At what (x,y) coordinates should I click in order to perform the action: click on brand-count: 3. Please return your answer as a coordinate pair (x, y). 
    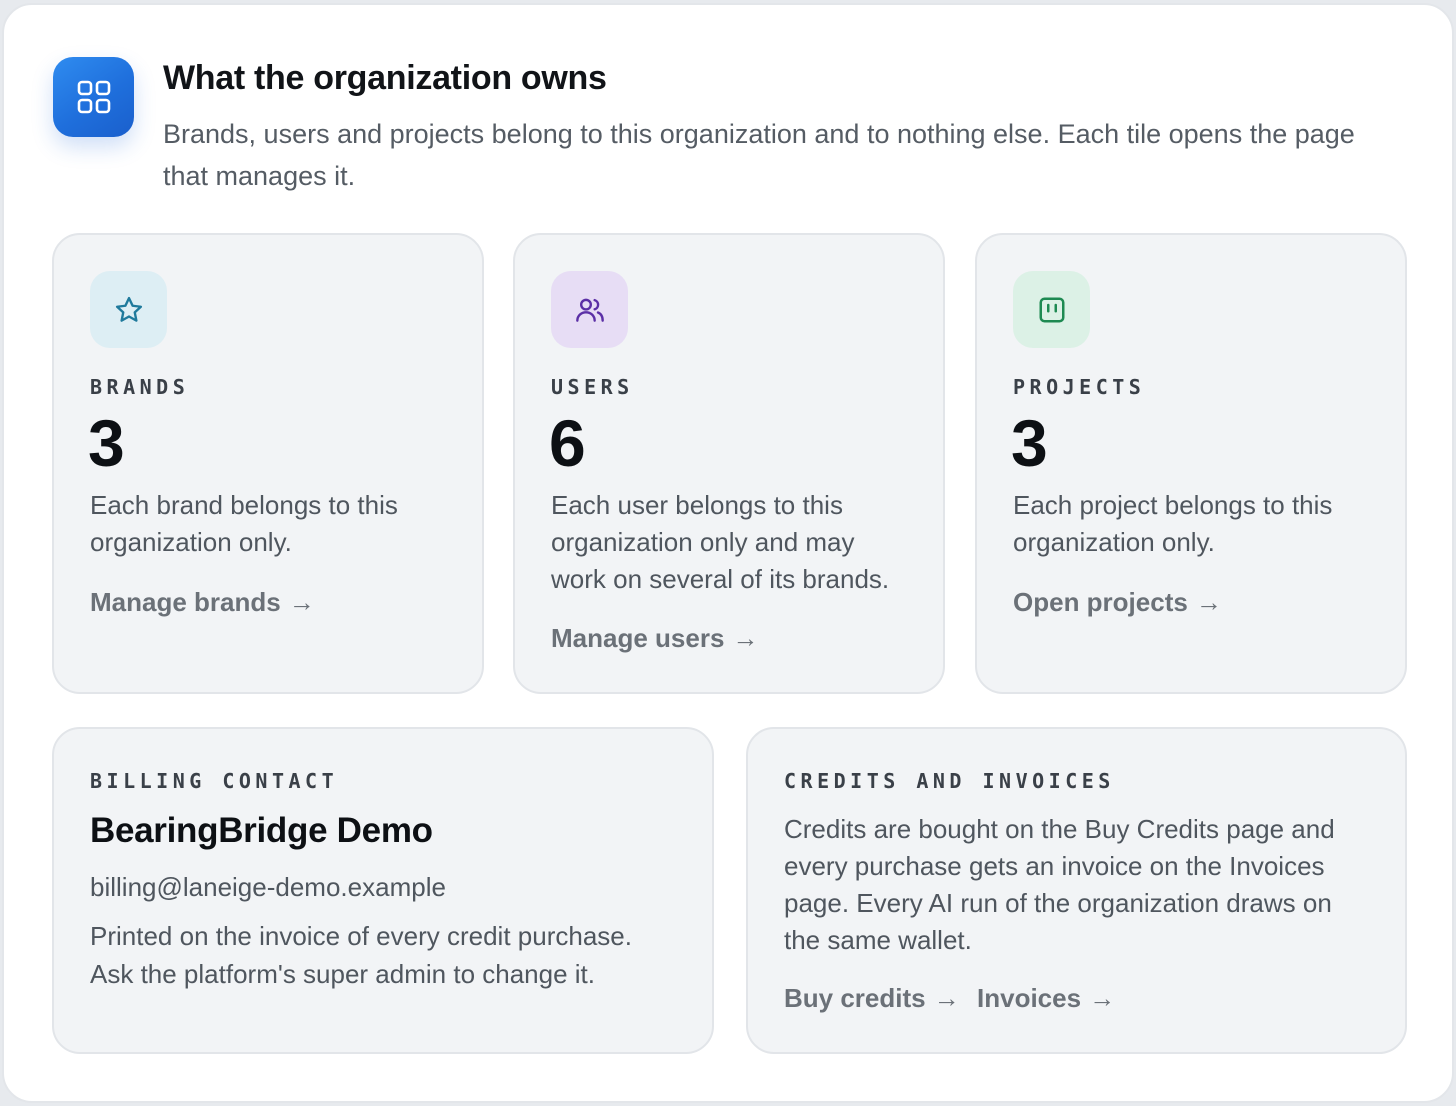
    Looking at the image, I should click on (106, 443).